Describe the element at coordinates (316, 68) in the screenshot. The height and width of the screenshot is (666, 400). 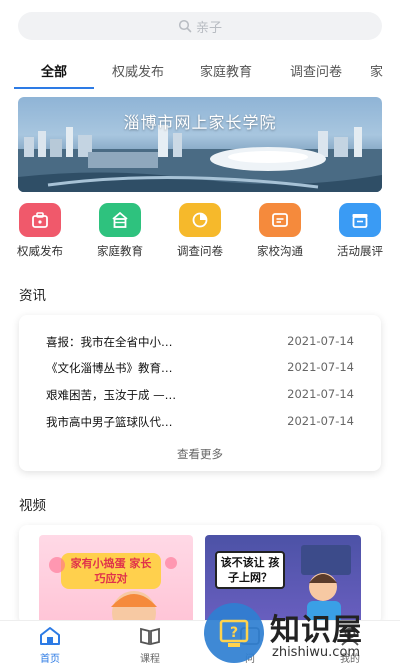
I see `tab-survey: 调查问卷` at that location.